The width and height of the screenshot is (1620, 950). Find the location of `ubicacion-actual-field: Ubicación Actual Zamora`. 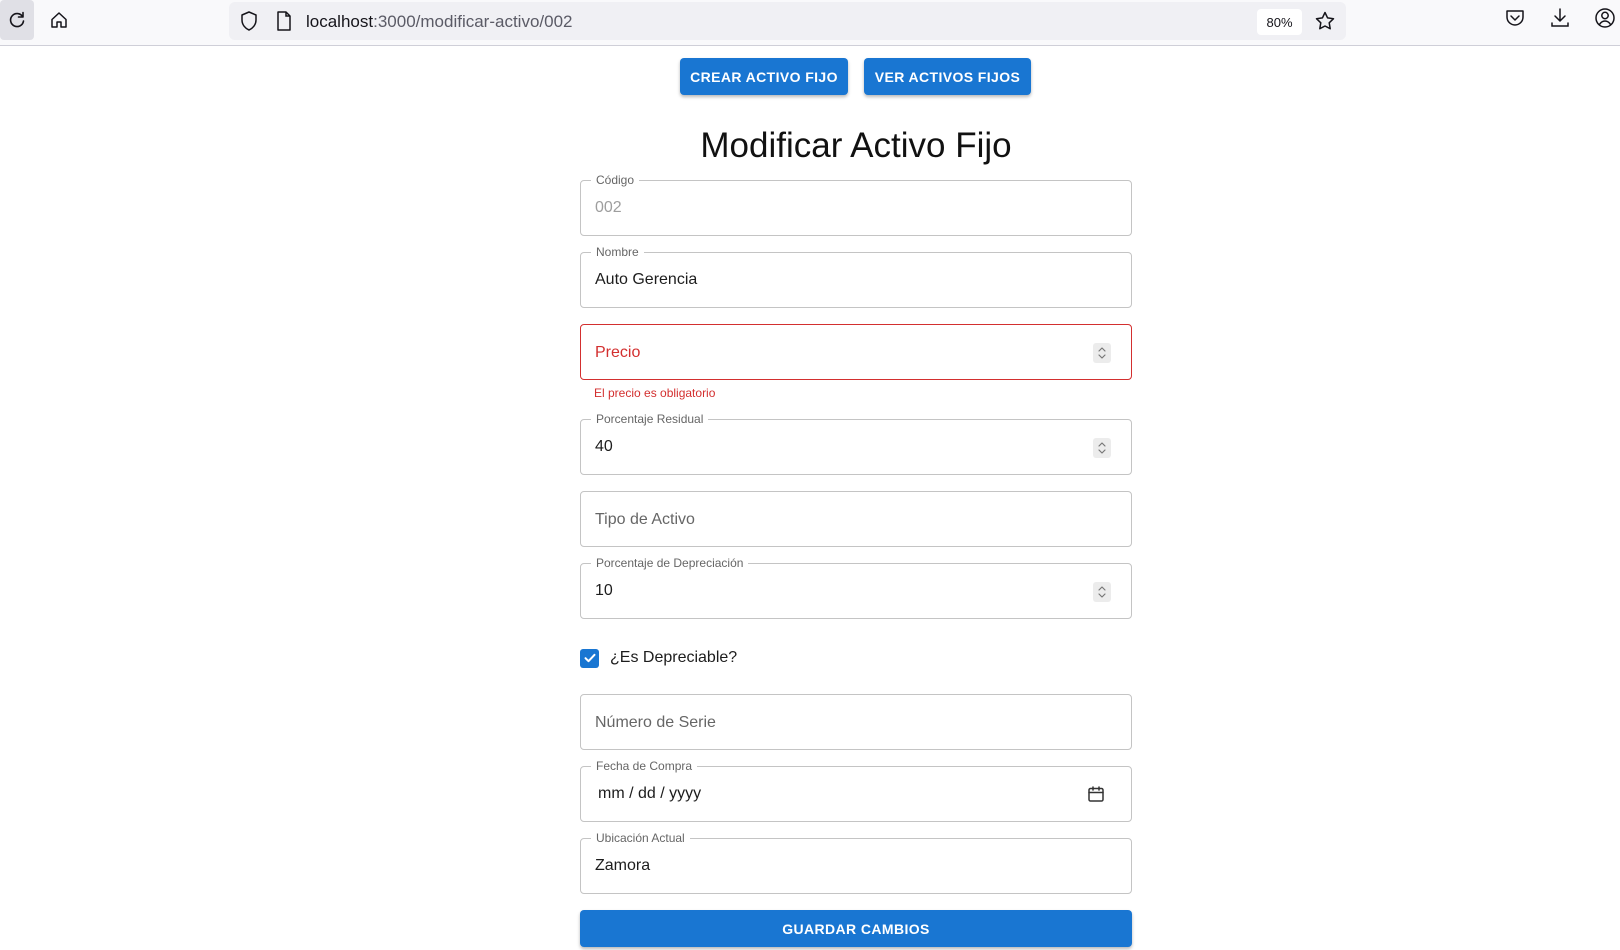

ubicacion-actual-field: Ubicación Actual Zamora is located at coordinates (856, 862).